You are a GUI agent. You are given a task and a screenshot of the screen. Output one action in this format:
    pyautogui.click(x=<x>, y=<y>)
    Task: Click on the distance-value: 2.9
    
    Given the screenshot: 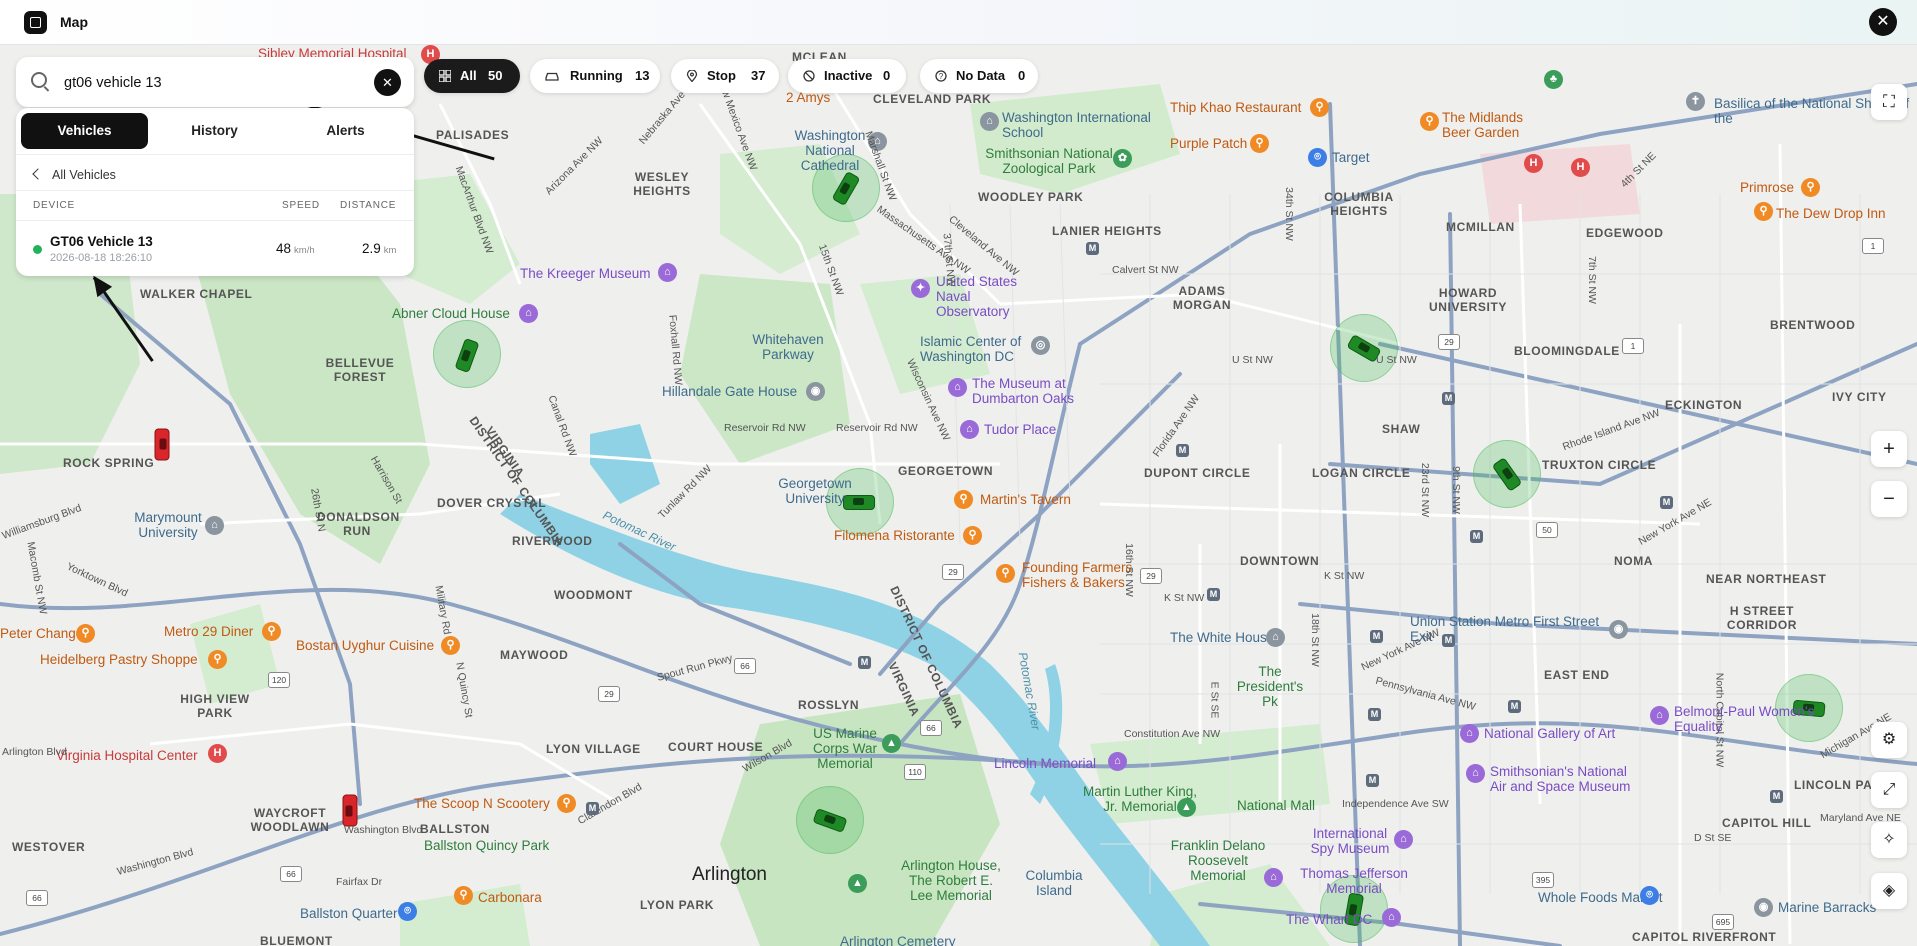 What is the action you would take?
    pyautogui.click(x=371, y=248)
    